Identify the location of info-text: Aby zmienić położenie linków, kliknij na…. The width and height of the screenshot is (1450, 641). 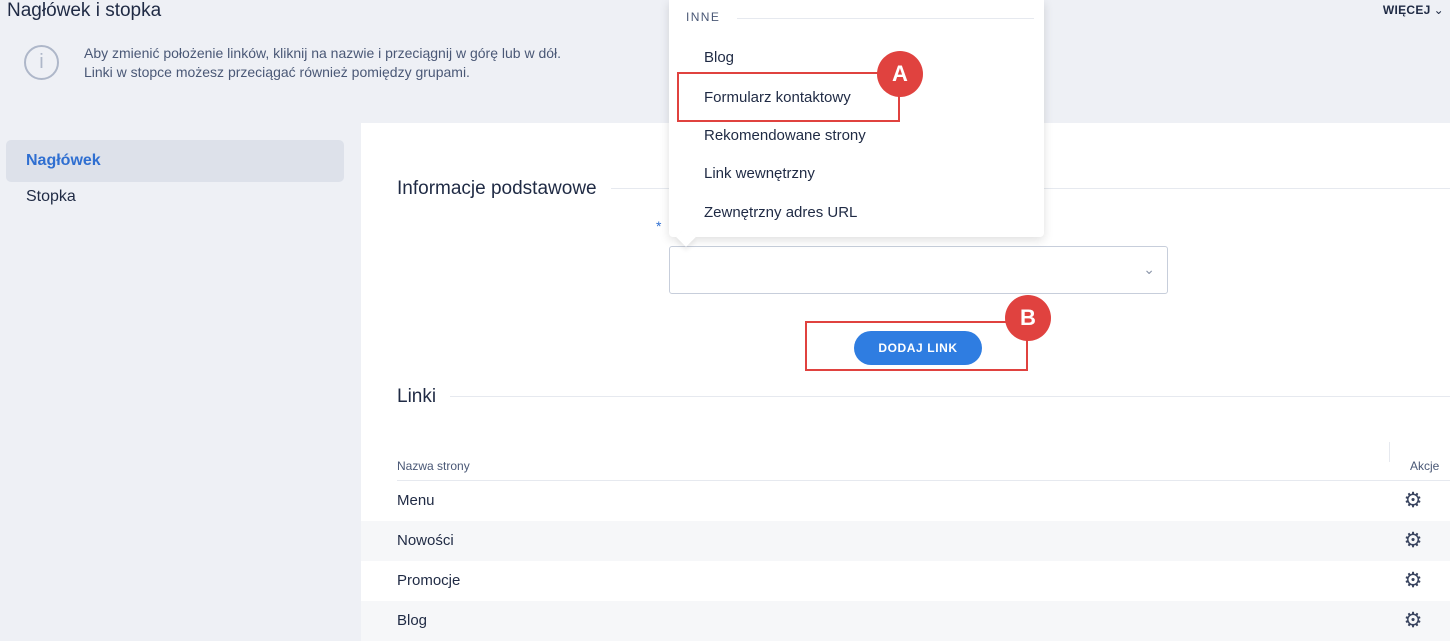
(404, 63).